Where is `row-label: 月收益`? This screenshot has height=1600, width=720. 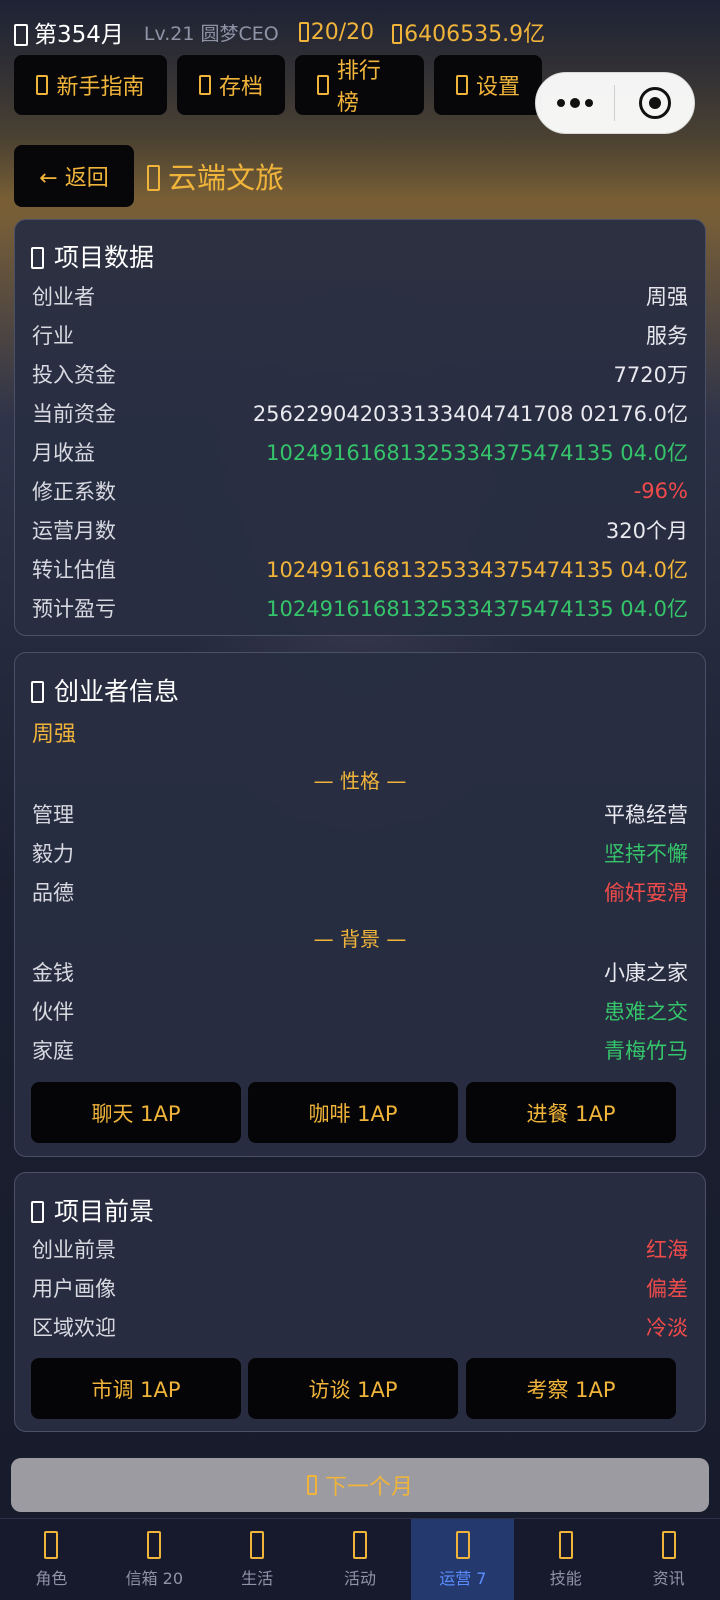
row-label: 月收益 is located at coordinates (63, 453).